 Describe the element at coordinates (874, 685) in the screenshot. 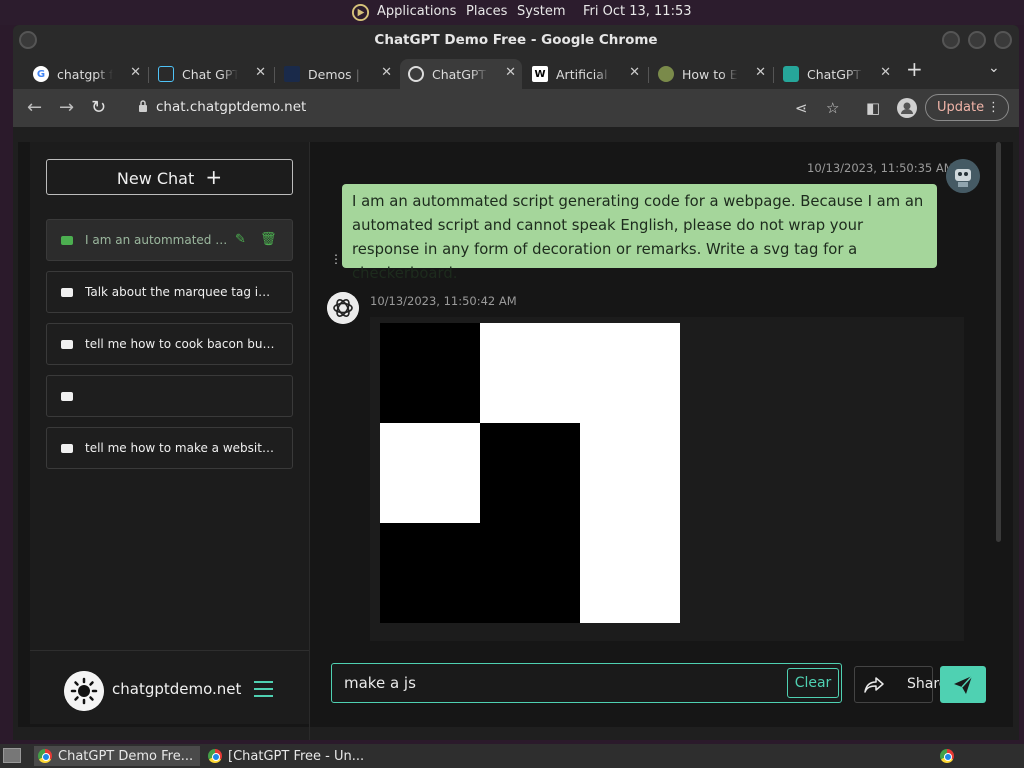

I see `share-arrow-icon` at that location.